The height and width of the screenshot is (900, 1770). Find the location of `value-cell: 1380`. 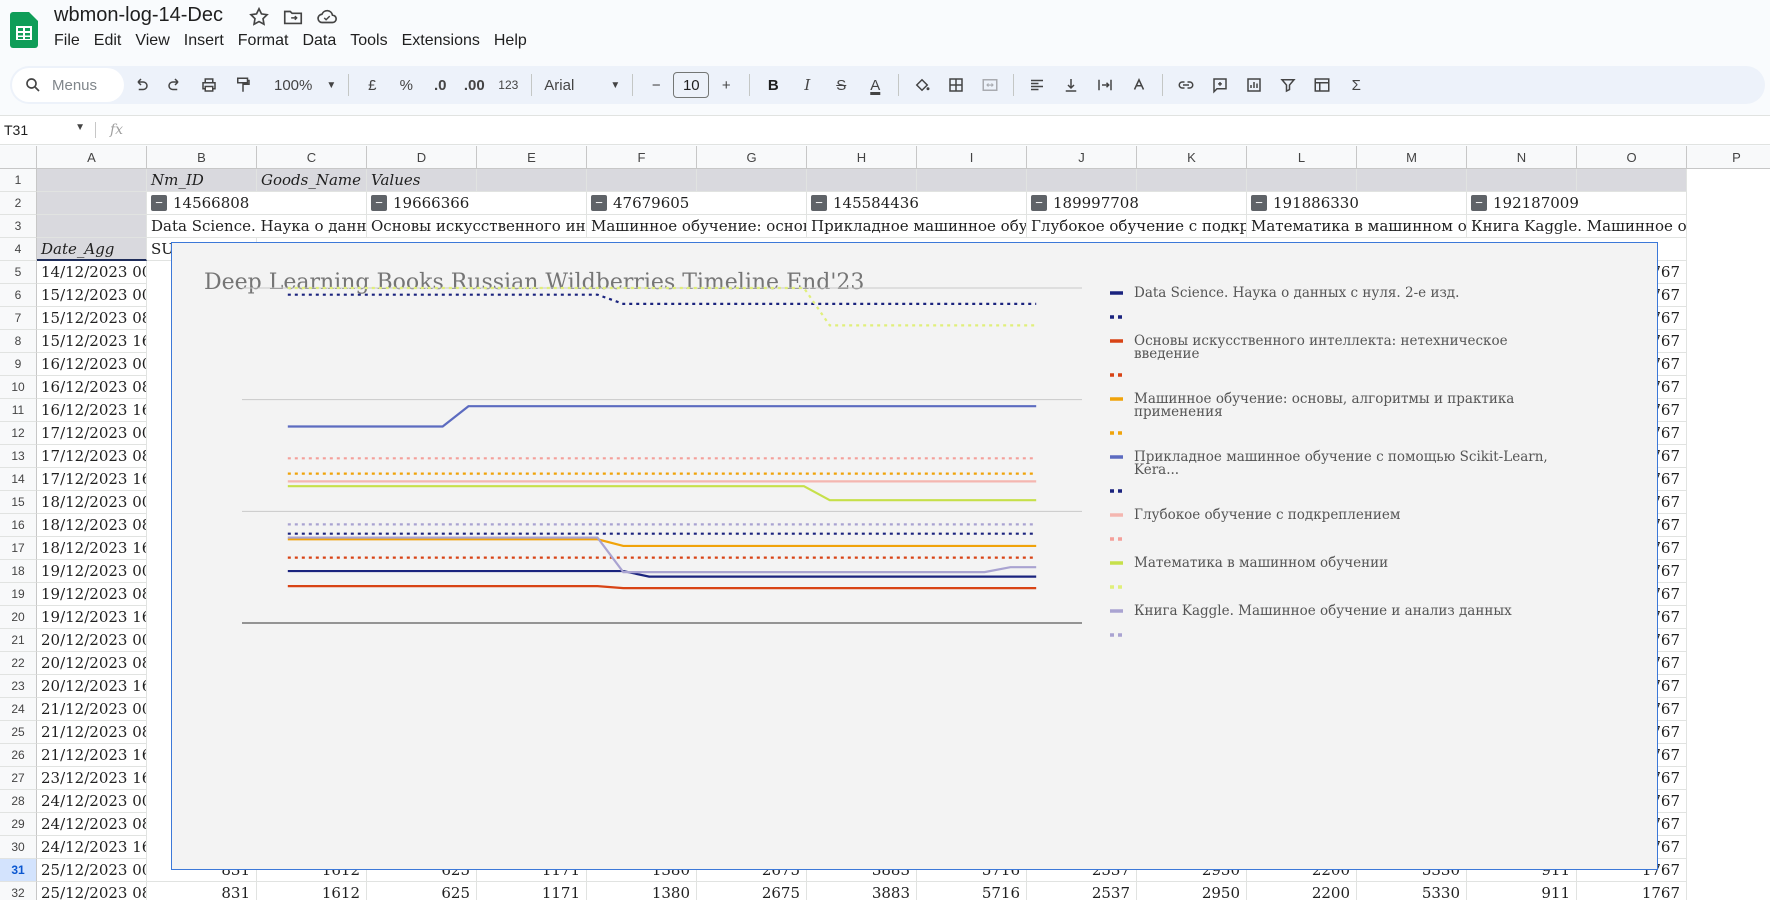

value-cell: 1380 is located at coordinates (642, 891).